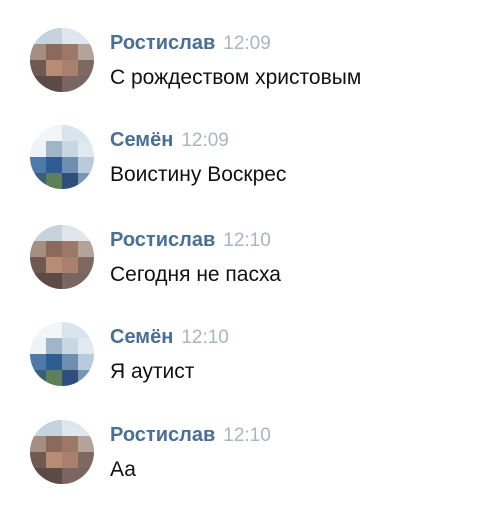  I want to click on message-text: Воистину Воскрес, so click(198, 174).